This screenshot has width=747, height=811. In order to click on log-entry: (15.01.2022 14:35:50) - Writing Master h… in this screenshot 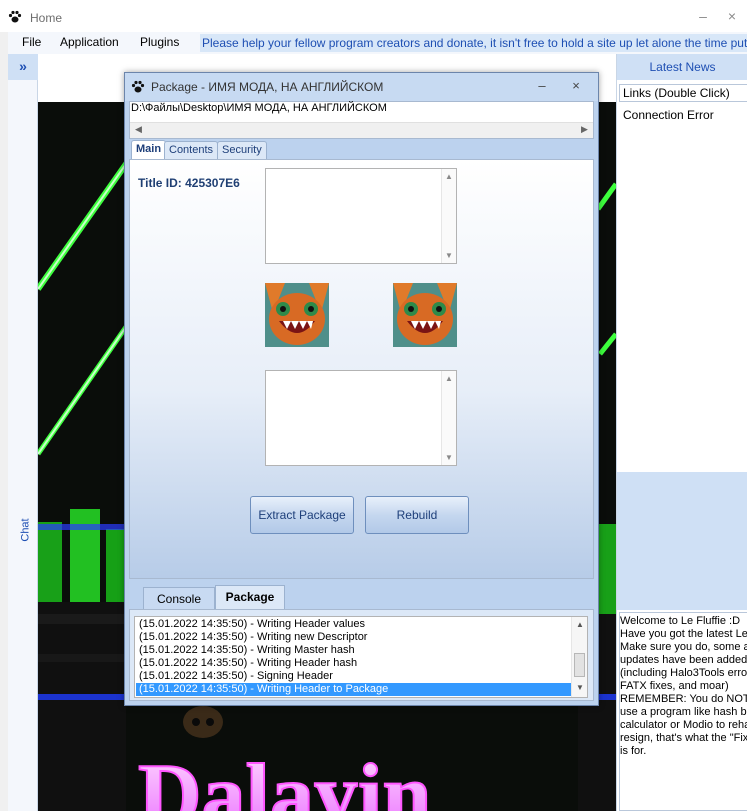, I will do `click(247, 650)`.